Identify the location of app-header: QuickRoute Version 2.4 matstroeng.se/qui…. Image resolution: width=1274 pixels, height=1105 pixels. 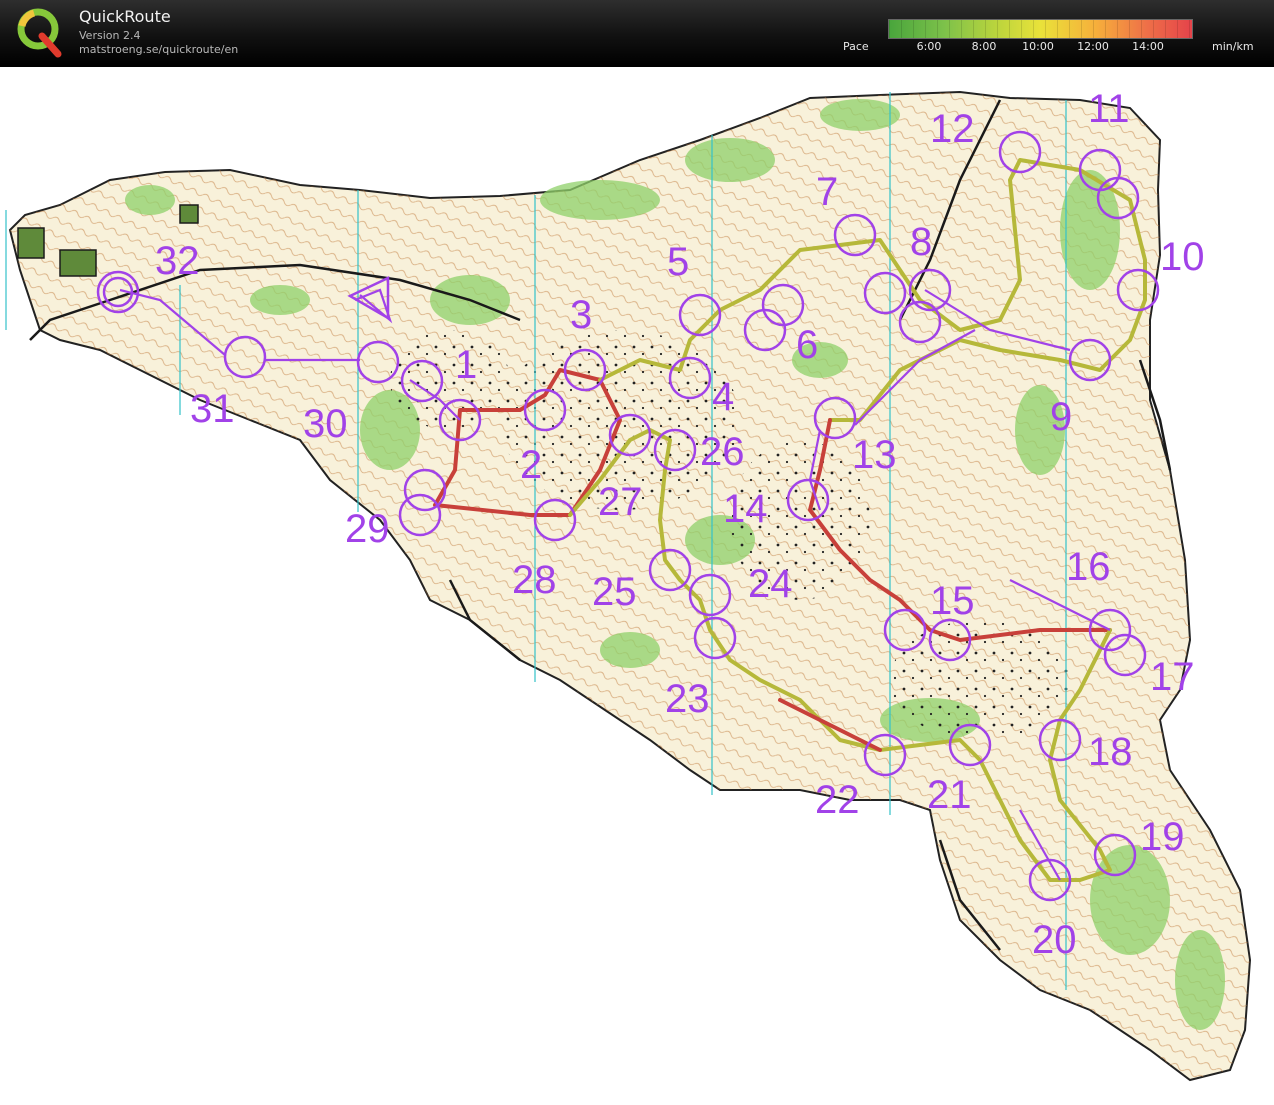
(637, 33).